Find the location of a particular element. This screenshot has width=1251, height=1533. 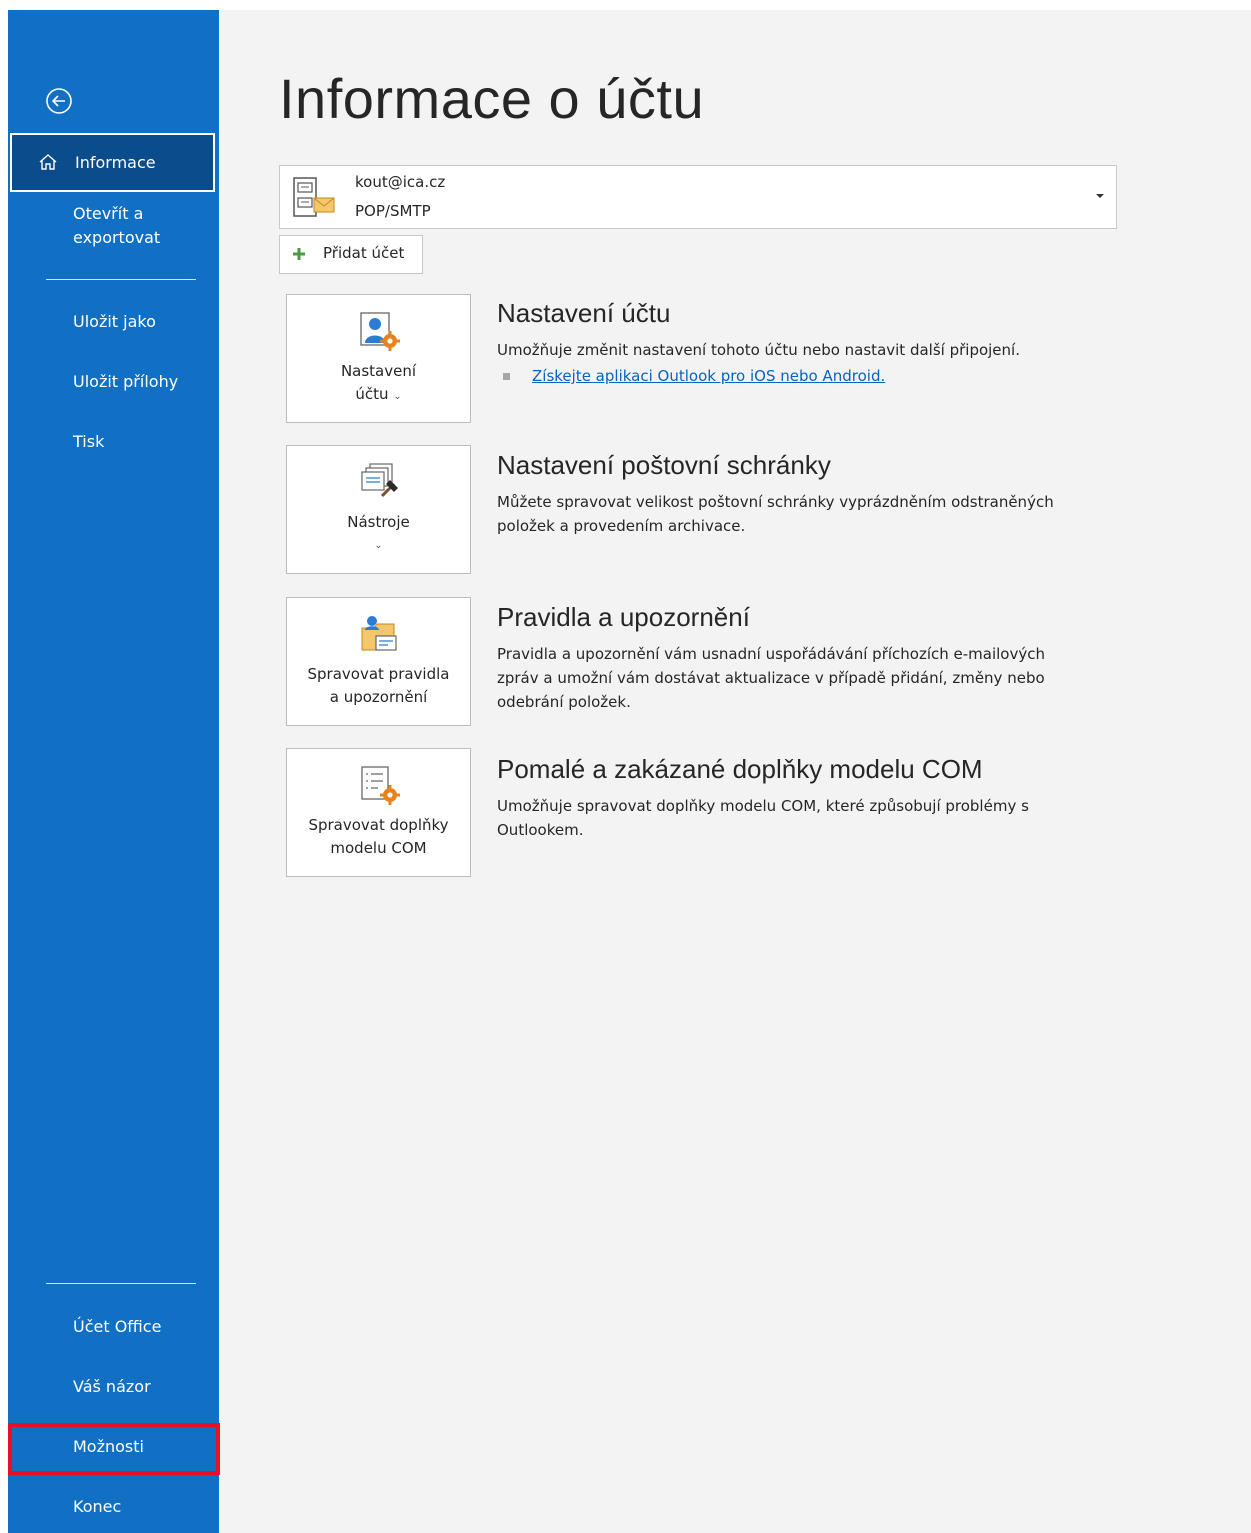

back-arrow-icon is located at coordinates (59, 101).